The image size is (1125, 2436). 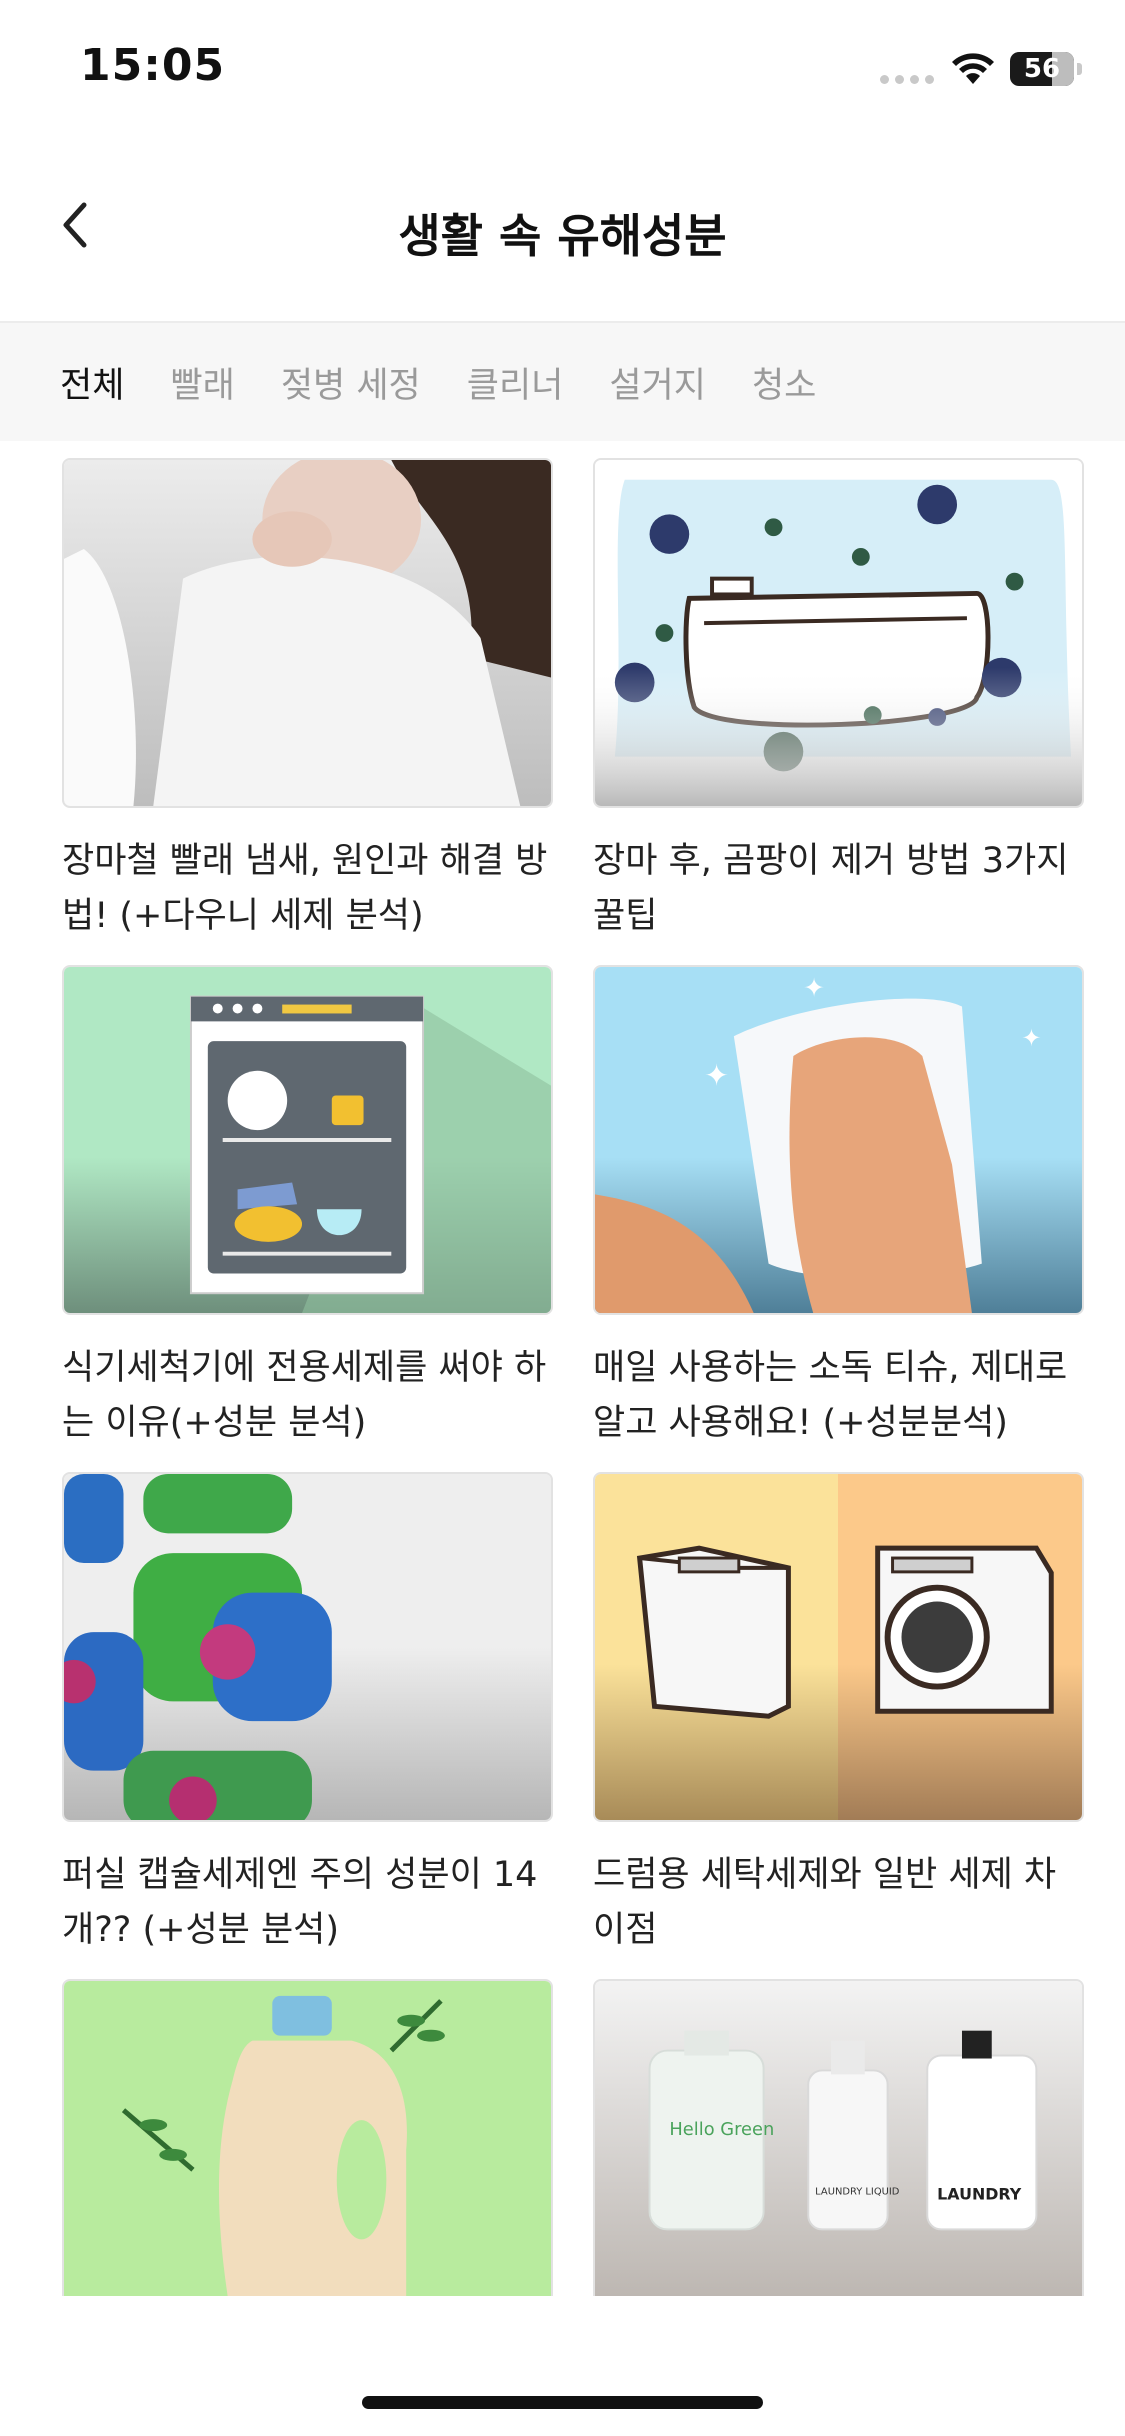 I want to click on article-card: 장마철 빨래 냄새, 원인과 해결 방법! (+다우니 세제 분석), so click(x=307, y=701).